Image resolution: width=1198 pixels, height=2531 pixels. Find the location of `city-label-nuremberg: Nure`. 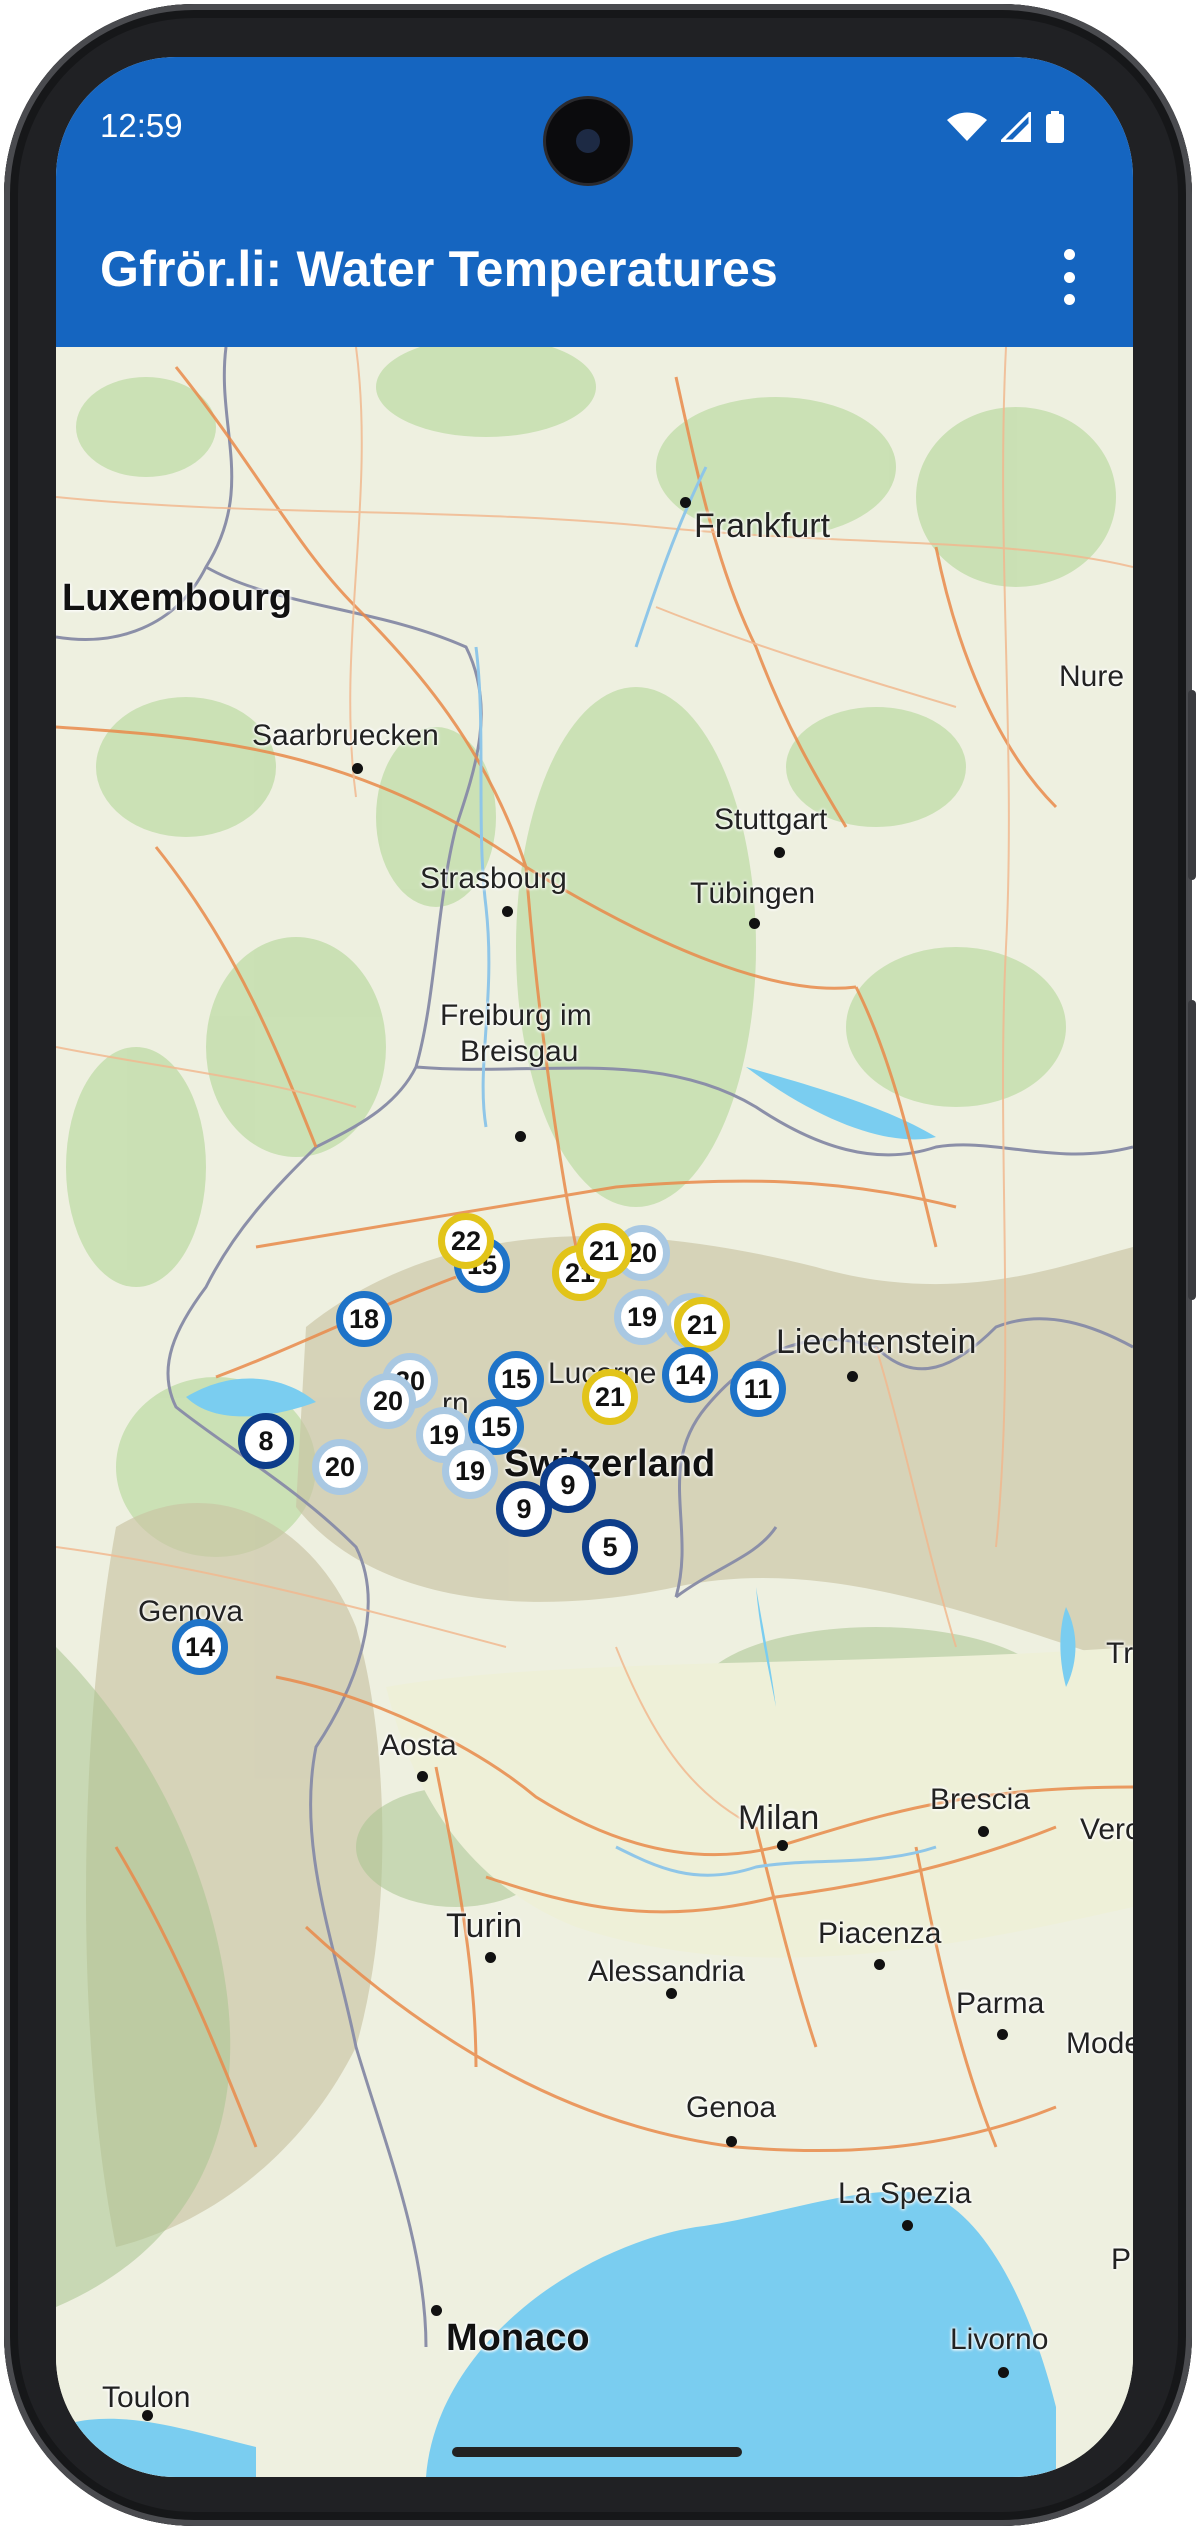

city-label-nuremberg: Nure is located at coordinates (1092, 676).